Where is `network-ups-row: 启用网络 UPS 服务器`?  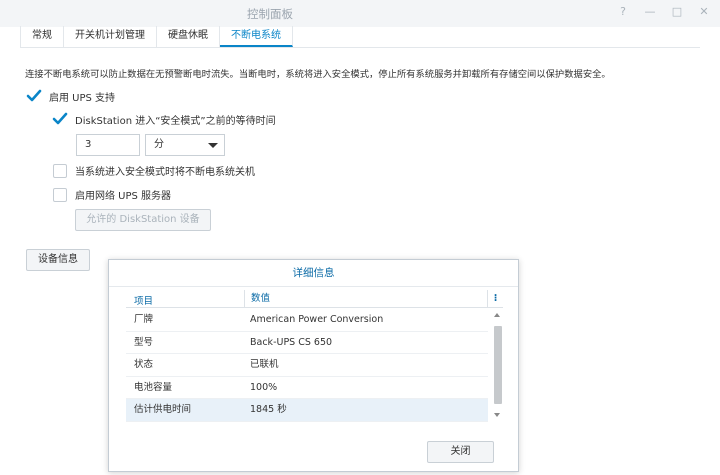
network-ups-row: 启用网络 UPS 服务器 is located at coordinates (112, 194).